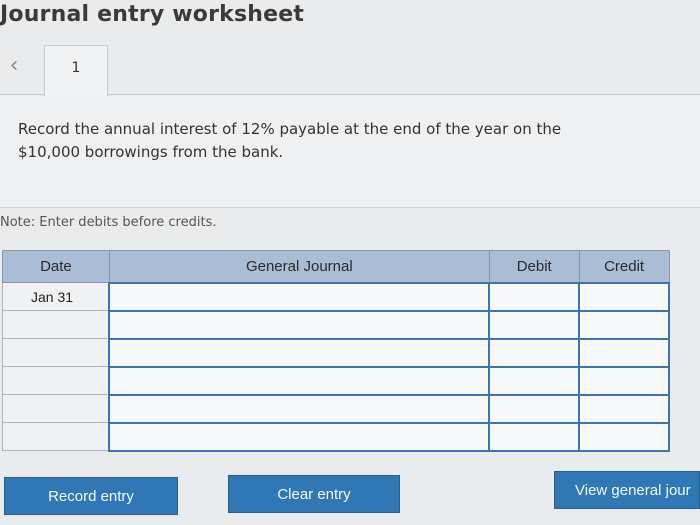 This screenshot has height=525, width=700. What do you see at coordinates (151, 152) in the screenshot?
I see `question-text-line-2: $10,000 borrowings from the bank.` at bounding box center [151, 152].